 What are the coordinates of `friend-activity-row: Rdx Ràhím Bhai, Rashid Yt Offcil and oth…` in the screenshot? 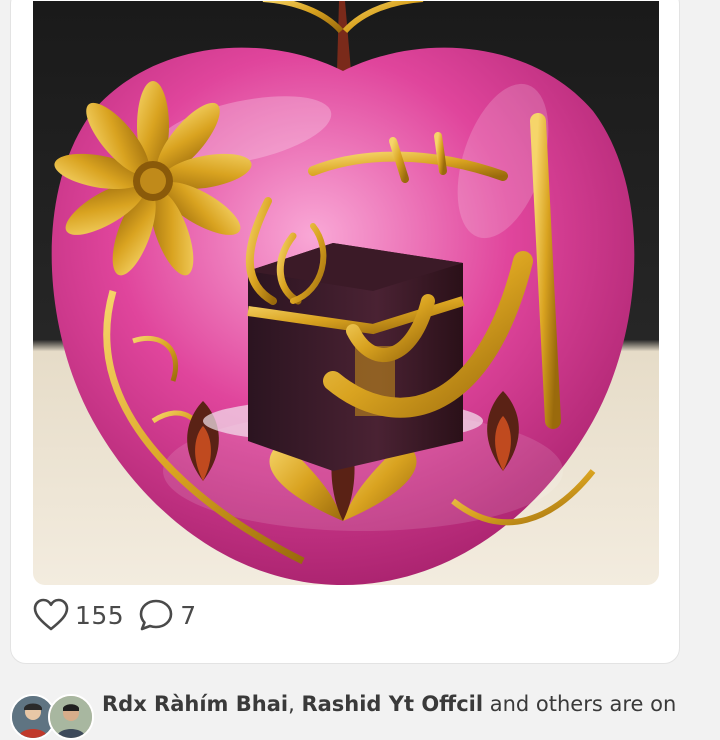 It's located at (365, 712).